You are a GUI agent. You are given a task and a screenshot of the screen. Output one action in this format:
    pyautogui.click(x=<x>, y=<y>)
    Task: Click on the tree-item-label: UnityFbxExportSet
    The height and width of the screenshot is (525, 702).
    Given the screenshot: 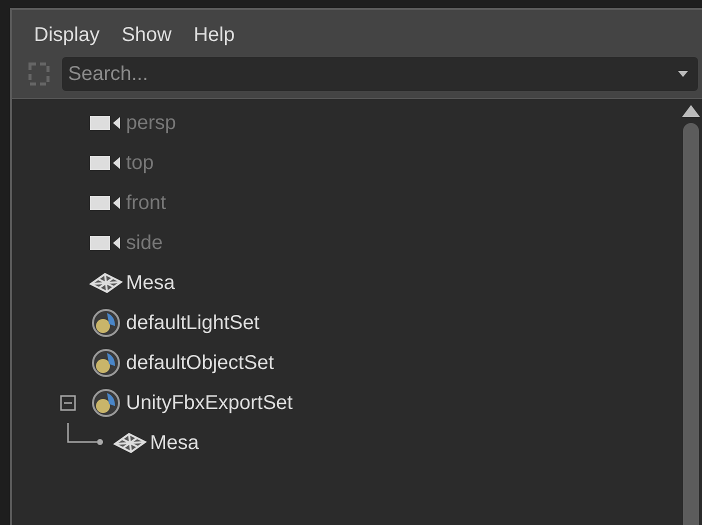 What is the action you would take?
    pyautogui.click(x=209, y=403)
    